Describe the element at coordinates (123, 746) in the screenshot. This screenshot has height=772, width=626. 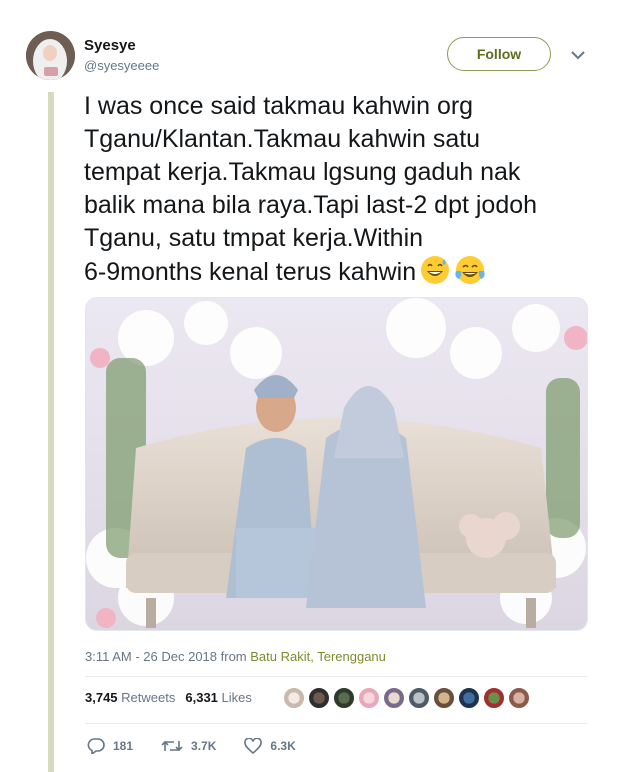
I see `reply-count: 181` at that location.